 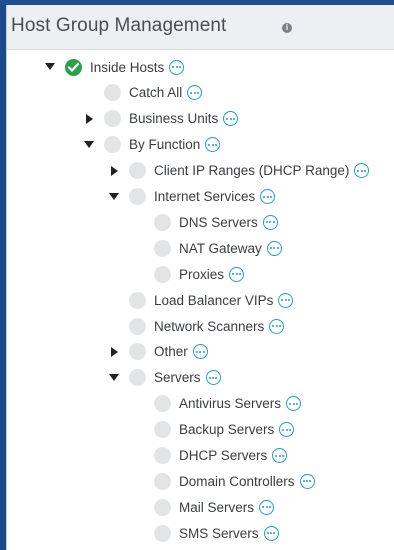 I want to click on tree-row-label: Mail Servers, so click(x=217, y=507).